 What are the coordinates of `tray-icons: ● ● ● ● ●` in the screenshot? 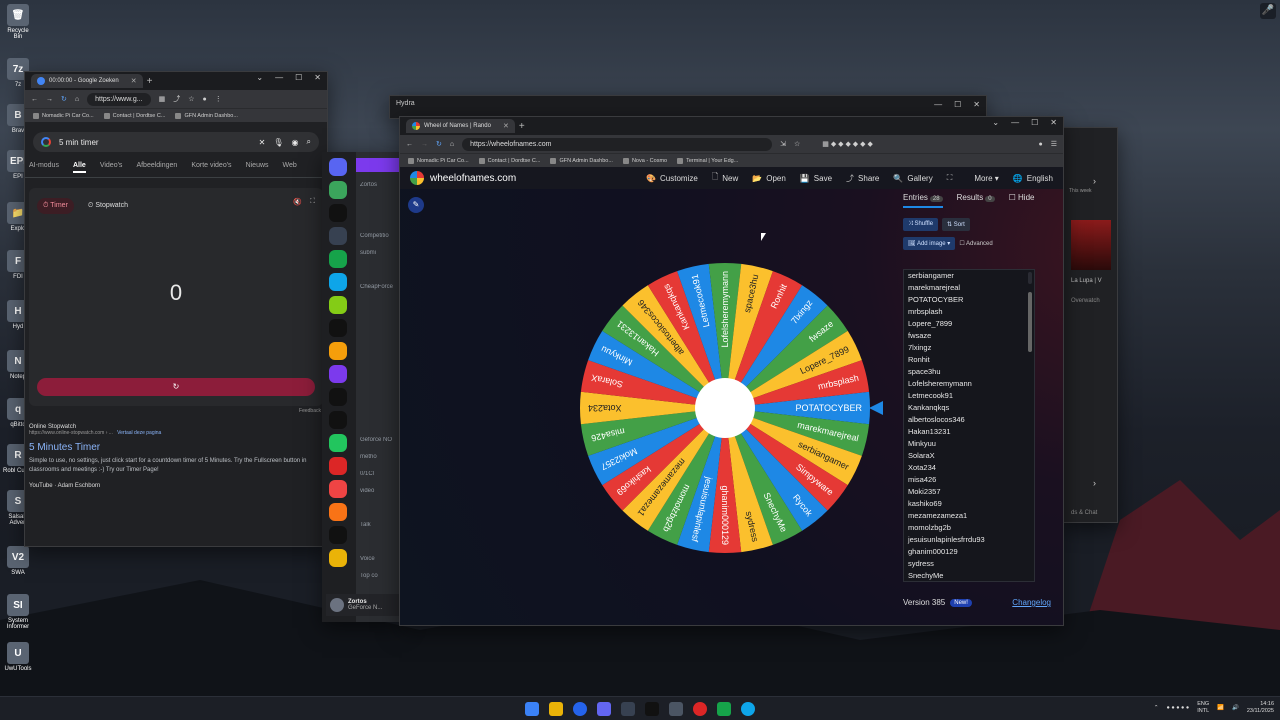 It's located at (1178, 708).